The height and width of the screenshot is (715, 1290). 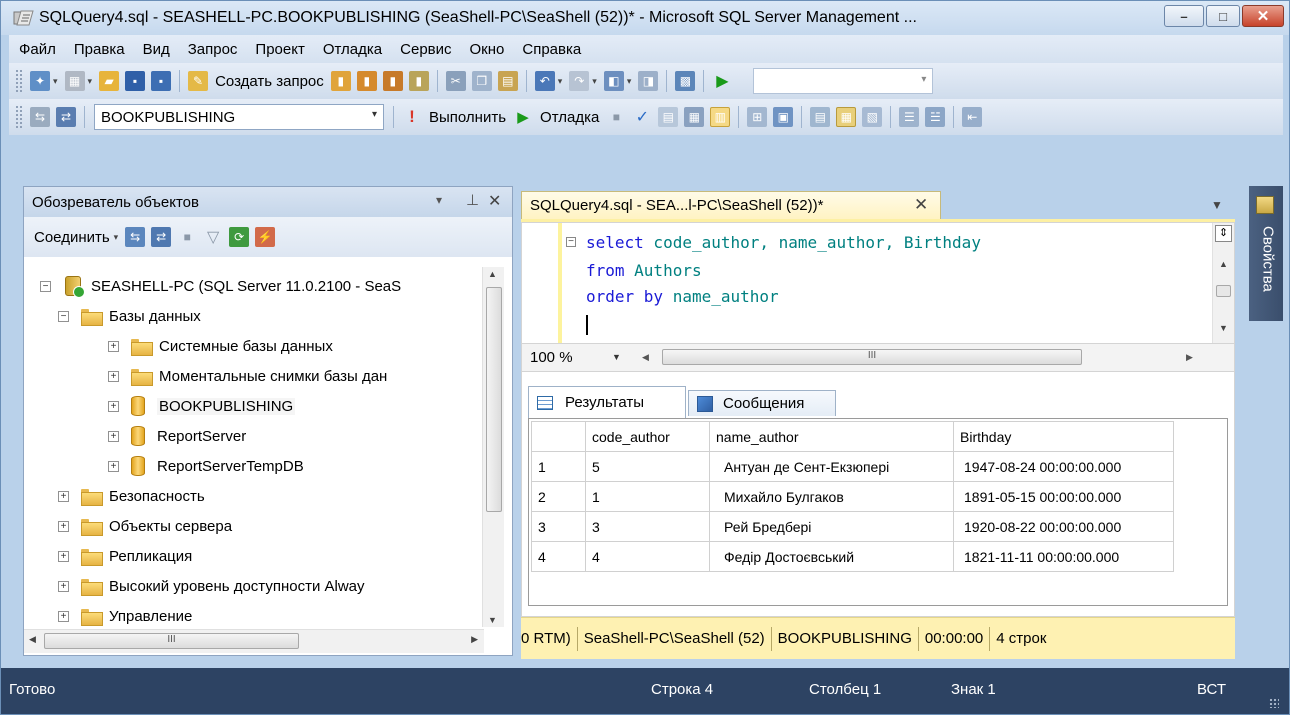 What do you see at coordinates (647, 466) in the screenshot?
I see `table-cell: 5` at bounding box center [647, 466].